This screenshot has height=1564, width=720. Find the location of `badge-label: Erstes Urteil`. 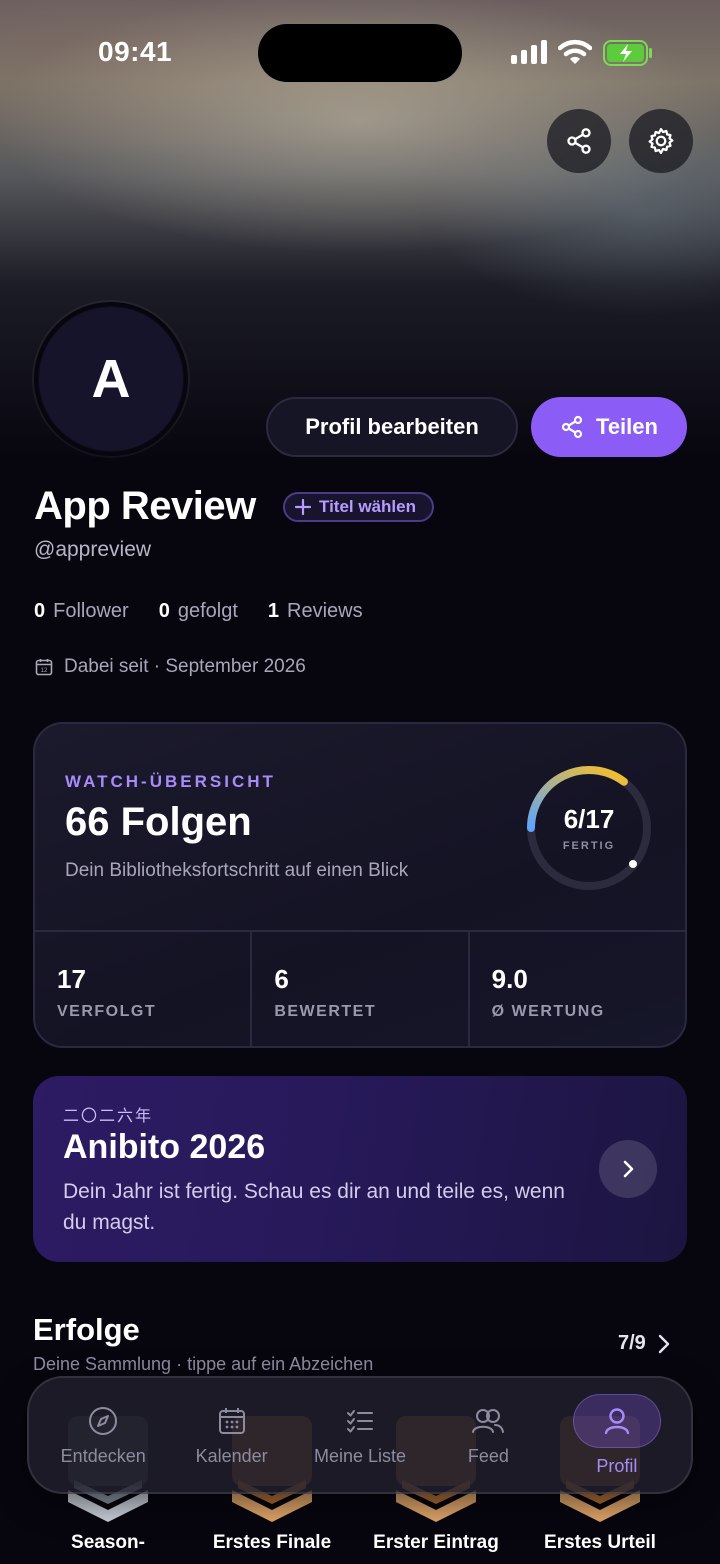

badge-label: Erstes Urteil is located at coordinates (600, 1542).